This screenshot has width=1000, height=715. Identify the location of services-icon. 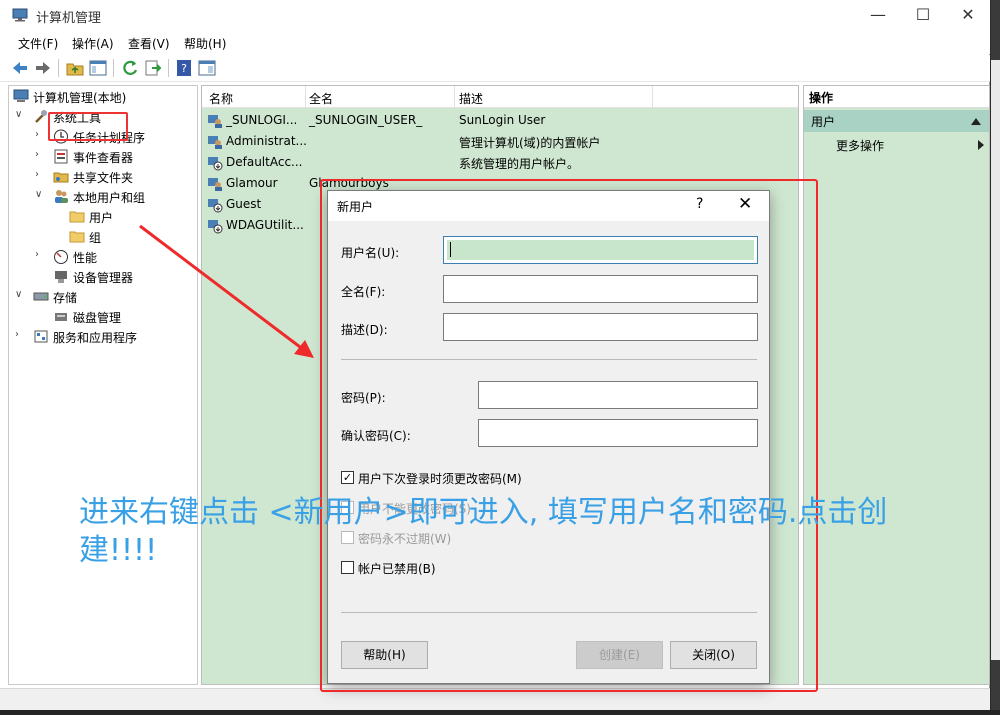
(41, 336).